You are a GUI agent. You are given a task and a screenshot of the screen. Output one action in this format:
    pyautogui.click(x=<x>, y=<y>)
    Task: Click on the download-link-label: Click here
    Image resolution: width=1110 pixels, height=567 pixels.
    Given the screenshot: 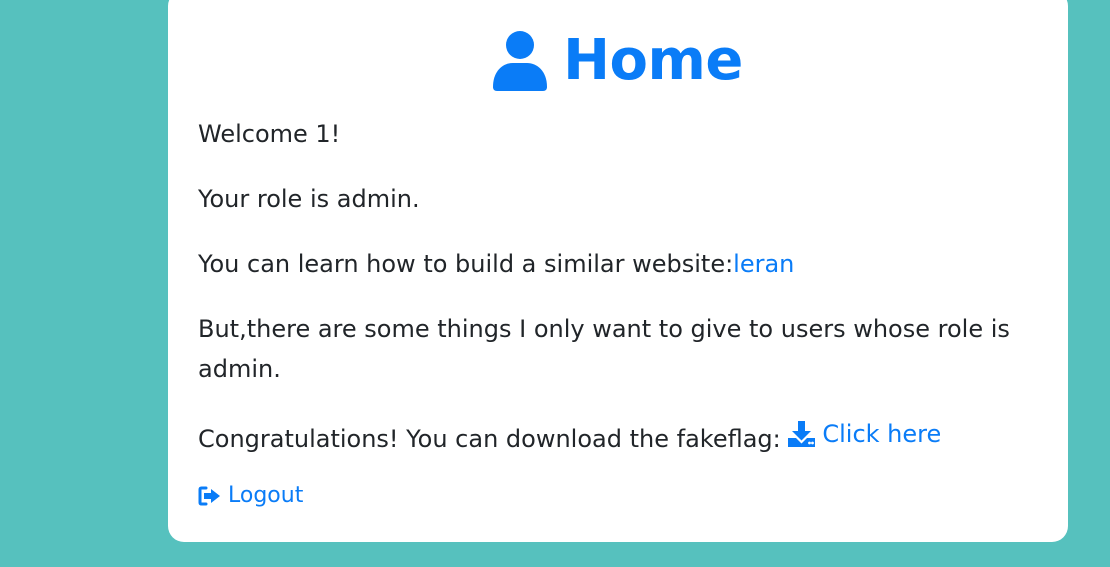 What is the action you would take?
    pyautogui.click(x=882, y=434)
    